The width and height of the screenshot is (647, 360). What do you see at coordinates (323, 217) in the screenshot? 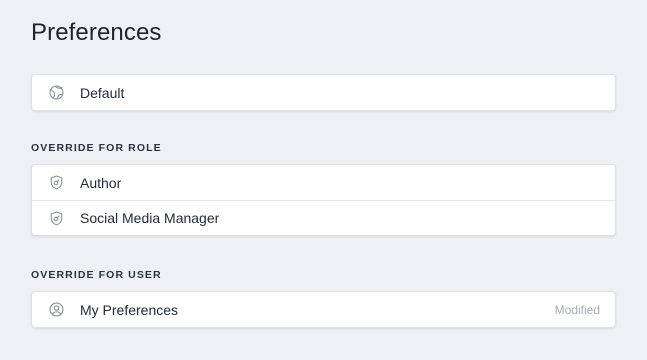
I see `role-item-social-media-manager: Social Media Manager` at bounding box center [323, 217].